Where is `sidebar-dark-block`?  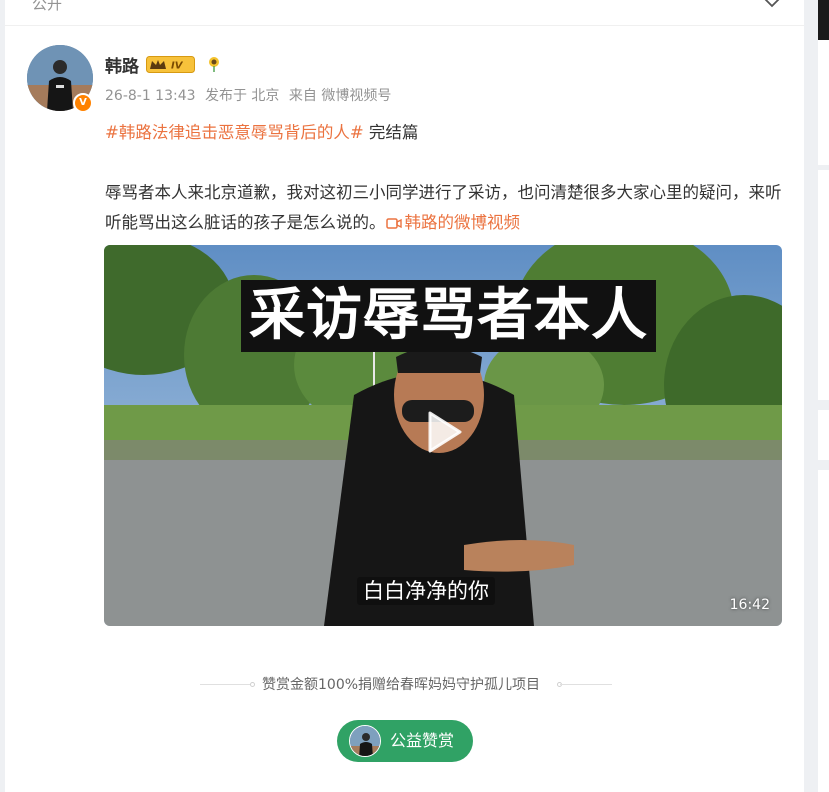
sidebar-dark-block is located at coordinates (823, 20).